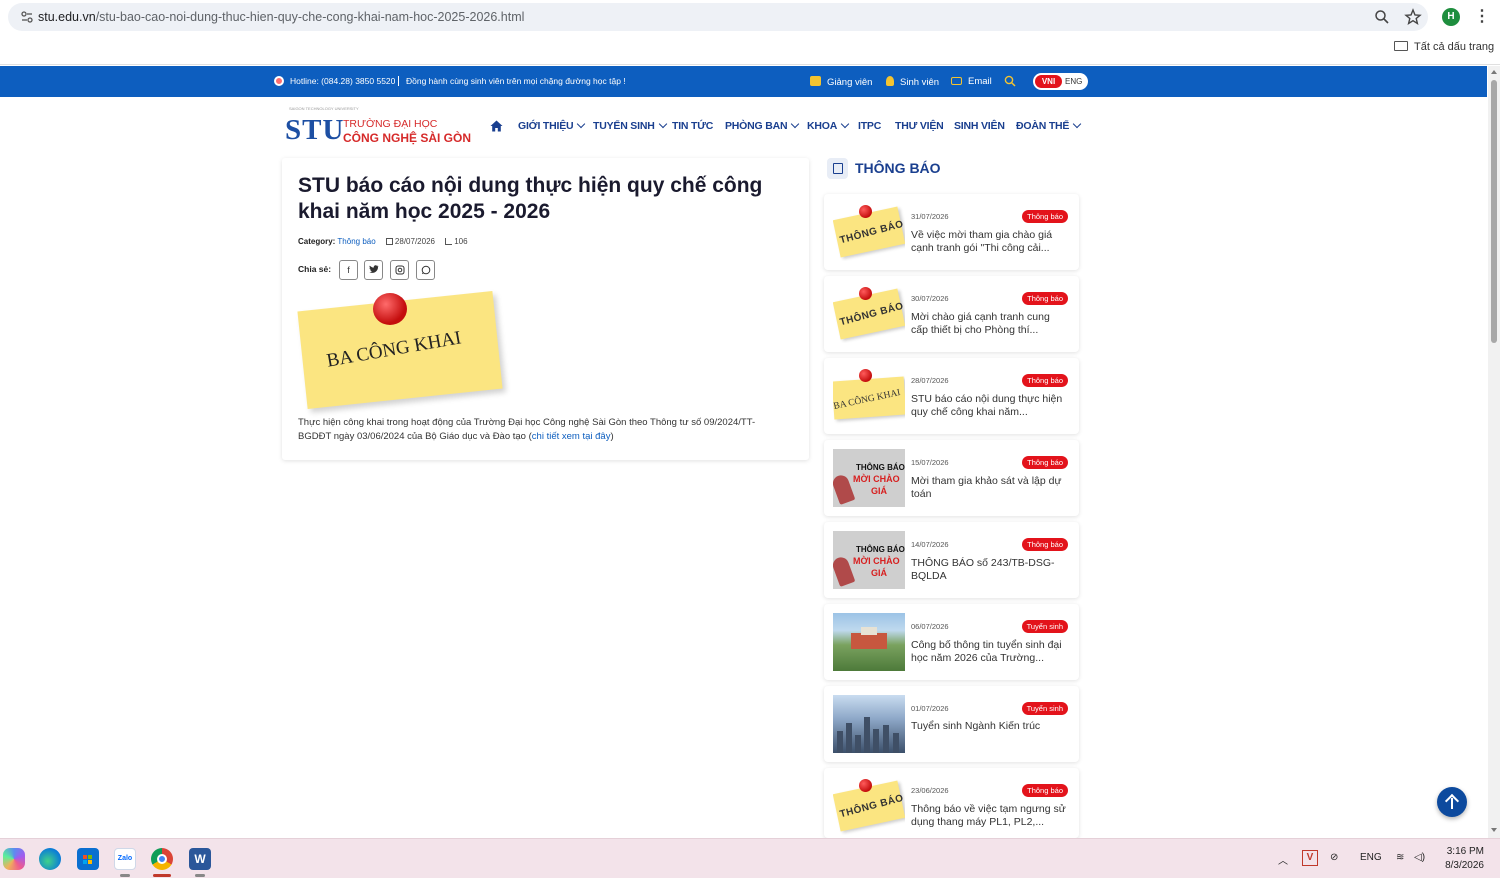 The width and height of the screenshot is (1500, 878). What do you see at coordinates (750, 49) in the screenshot?
I see `bookmarks-bar: Tất cả dấu trang` at bounding box center [750, 49].